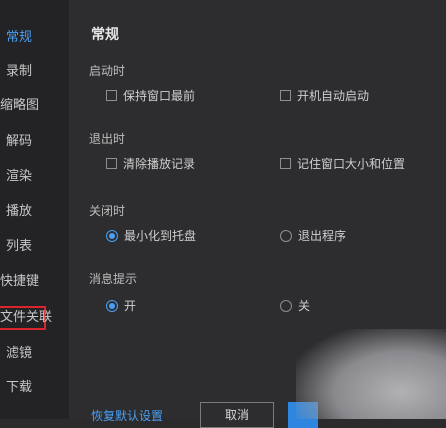 The width and height of the screenshot is (446, 428). I want to click on sidebar-item-record: 录制, so click(40, 72).